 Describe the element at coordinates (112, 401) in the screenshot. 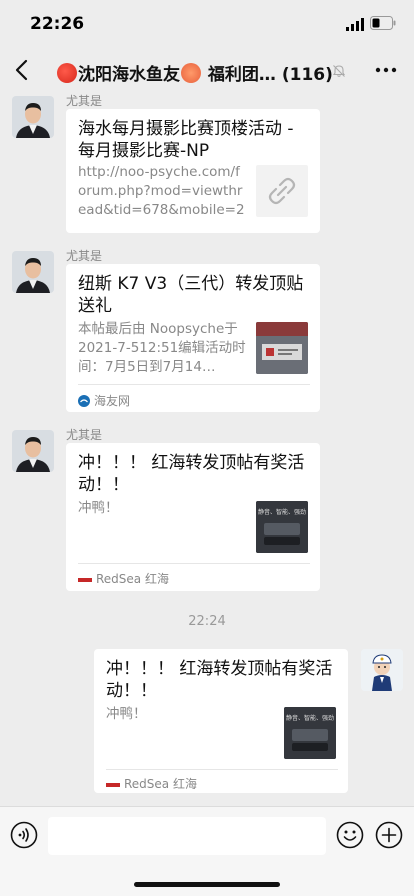

I see `card-source-label: 海友网` at that location.